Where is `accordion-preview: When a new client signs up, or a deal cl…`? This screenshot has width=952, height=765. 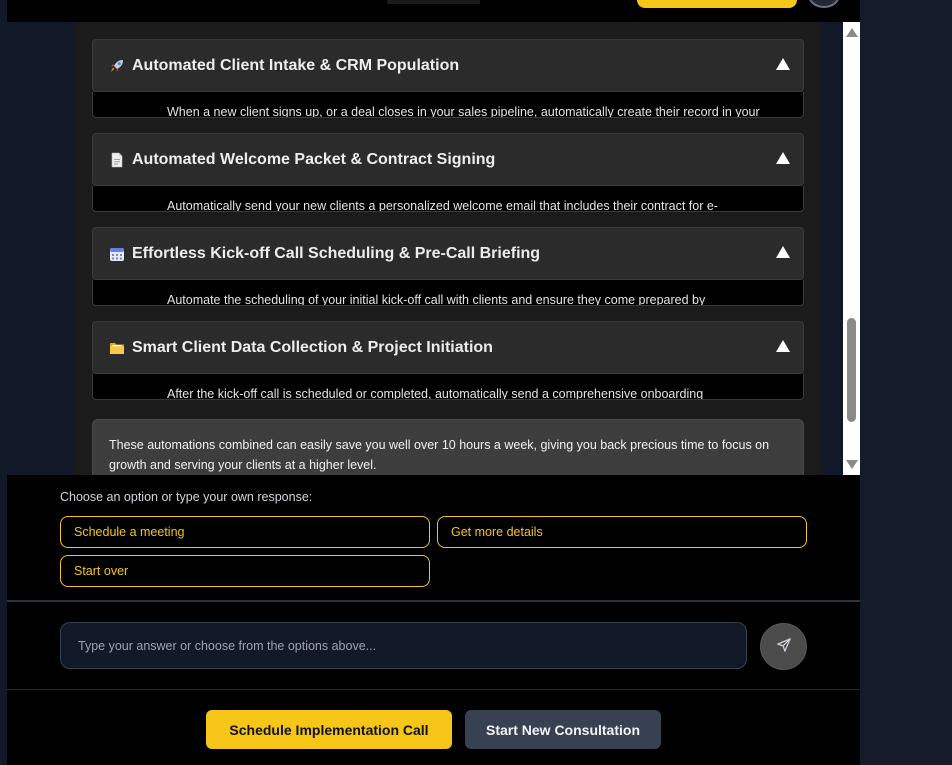 accordion-preview: When a new client signs up, or a deal cl… is located at coordinates (463, 111).